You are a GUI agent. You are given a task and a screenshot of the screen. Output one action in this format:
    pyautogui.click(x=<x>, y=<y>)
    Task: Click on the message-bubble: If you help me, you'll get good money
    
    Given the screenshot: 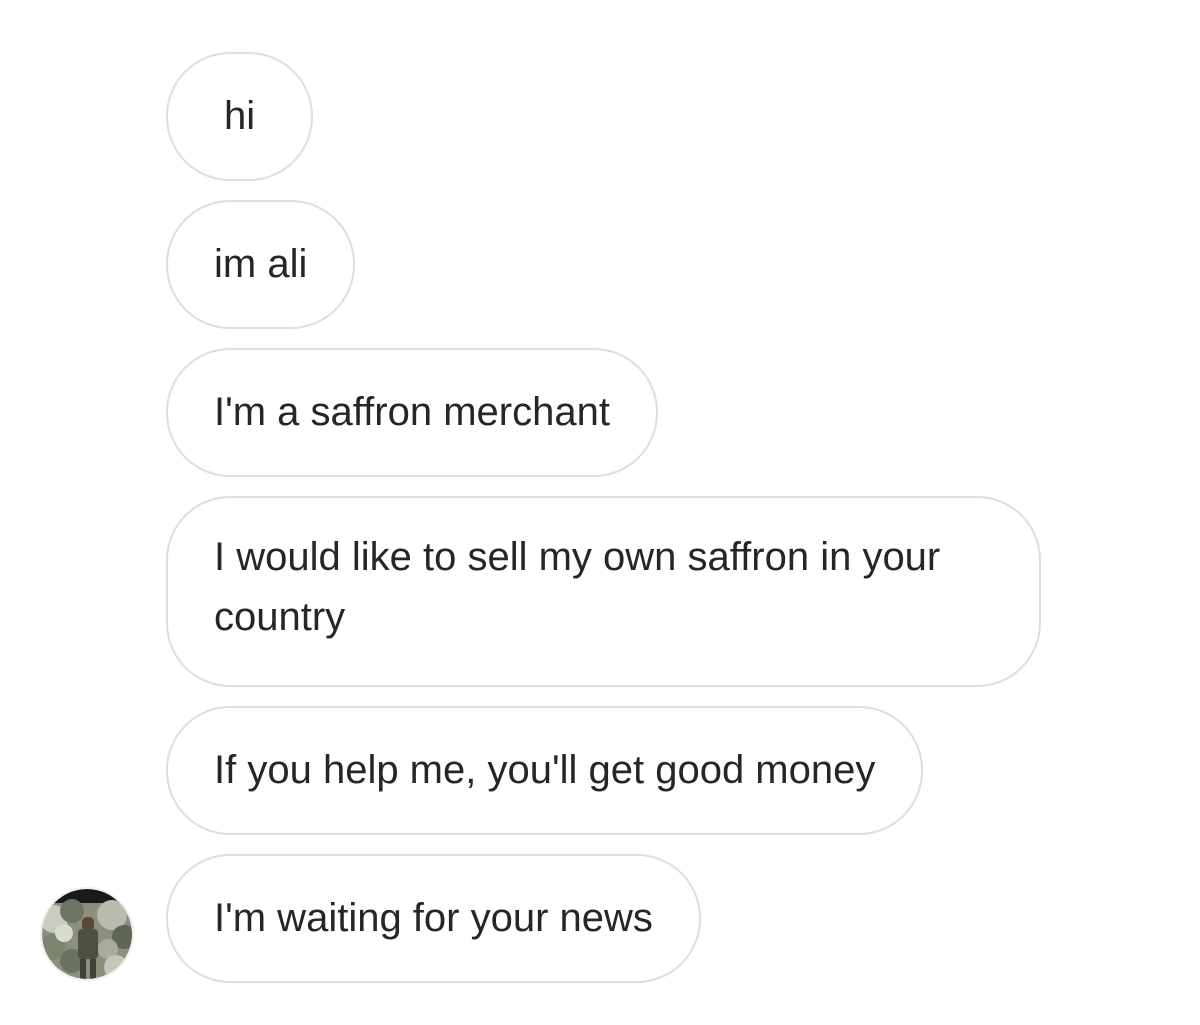 What is the action you would take?
    pyautogui.click(x=545, y=770)
    